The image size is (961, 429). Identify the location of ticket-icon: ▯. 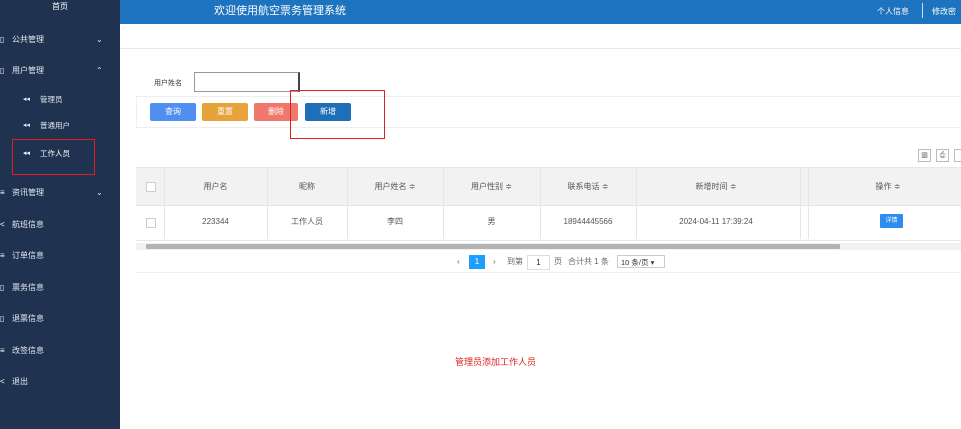
(2, 287).